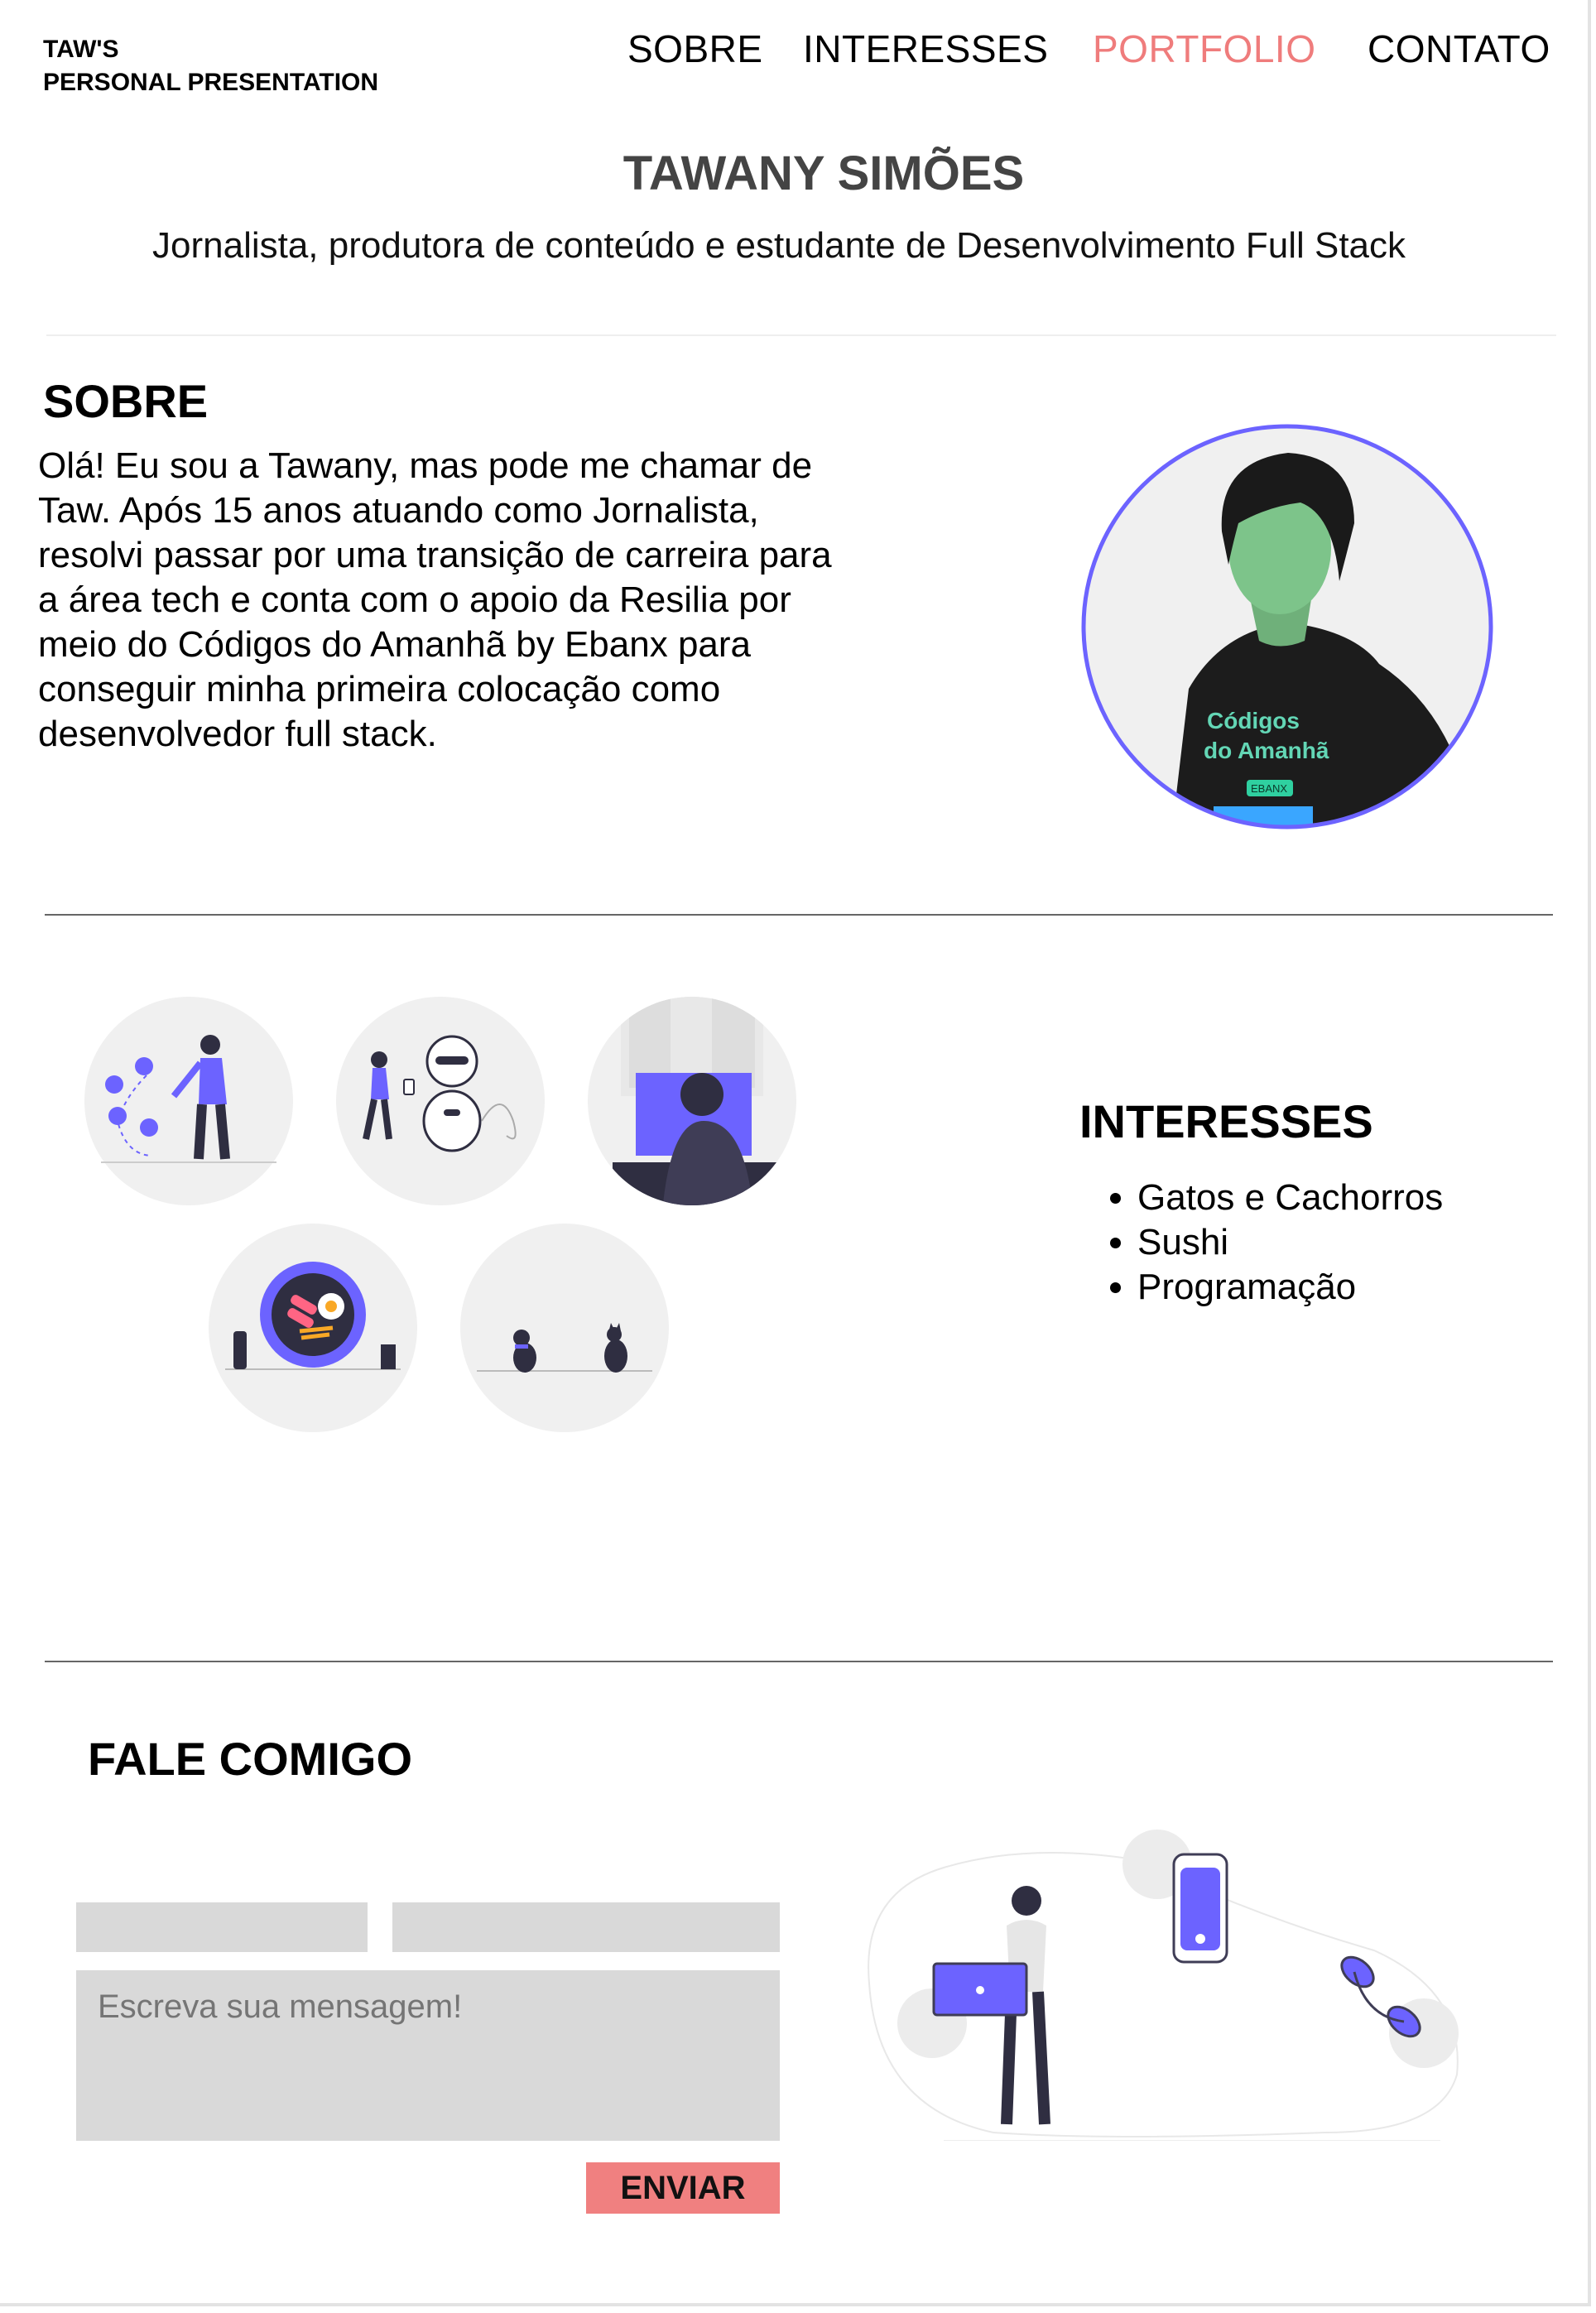  What do you see at coordinates (1290, 1287) in the screenshot?
I see `interest-item: Programação` at bounding box center [1290, 1287].